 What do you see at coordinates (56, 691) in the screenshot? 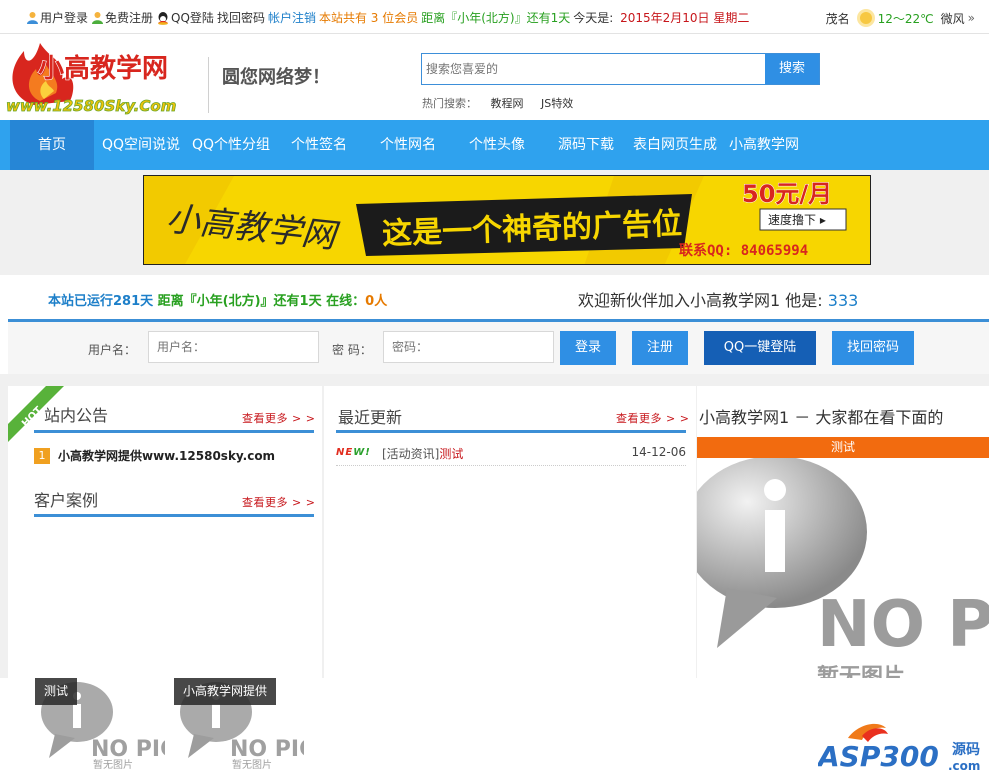
I see `case-thumb-label: 测试` at bounding box center [56, 691].